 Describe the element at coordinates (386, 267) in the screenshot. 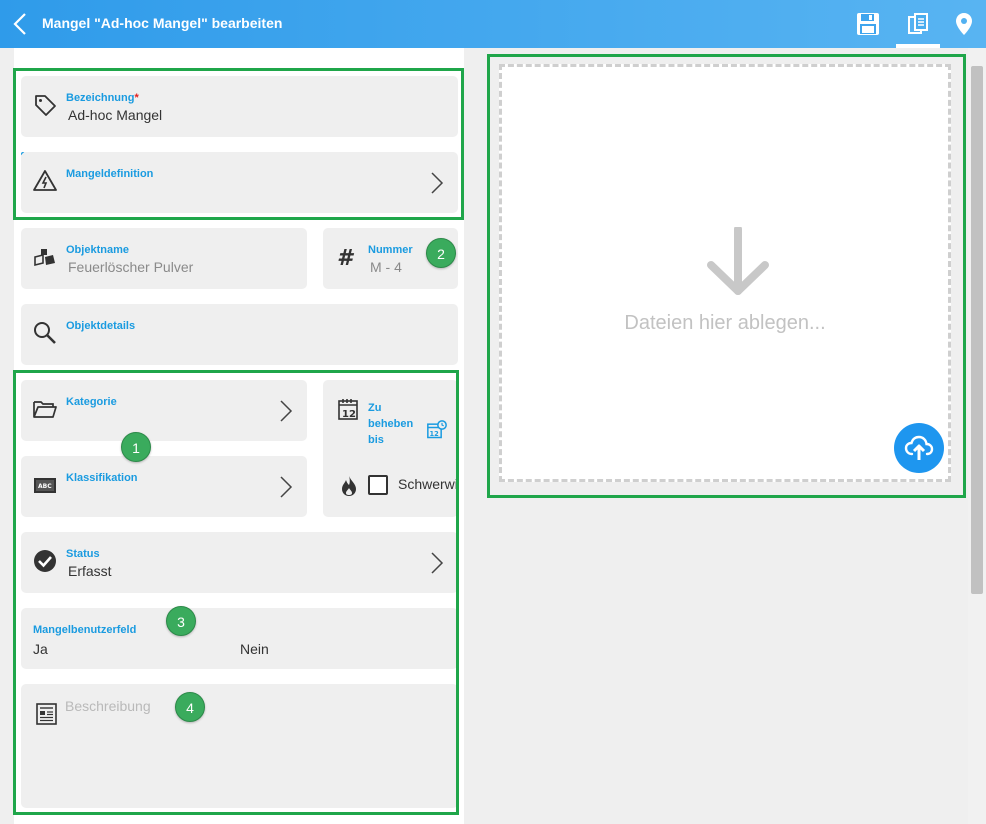

I see `nummer-value: M - 4` at that location.